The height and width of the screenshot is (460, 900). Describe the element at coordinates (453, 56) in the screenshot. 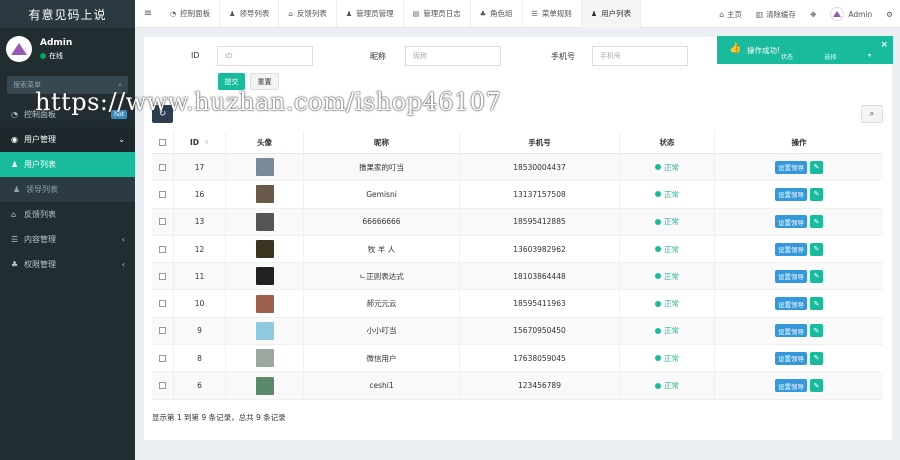

I see `nickname-field: 昵称` at that location.